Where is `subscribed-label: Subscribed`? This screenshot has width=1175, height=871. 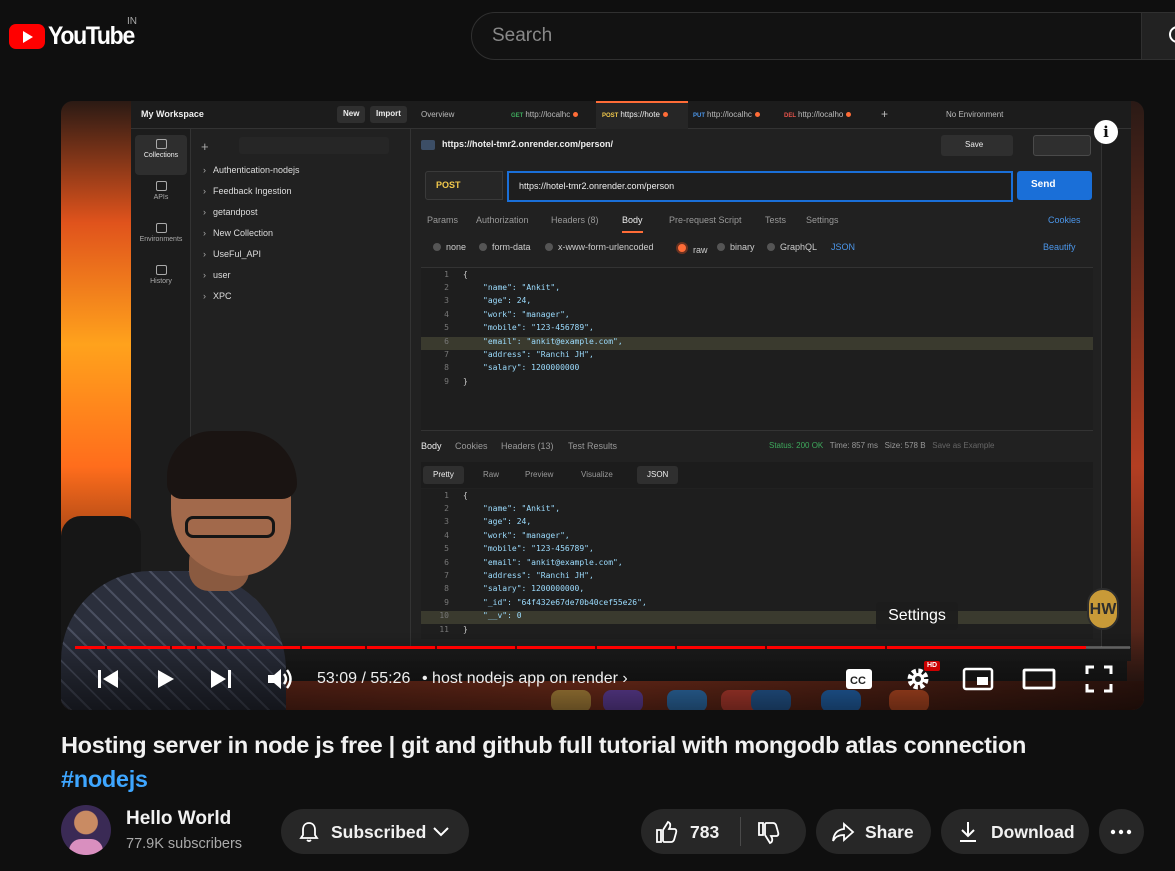
subscribed-label: Subscribed is located at coordinates (379, 832).